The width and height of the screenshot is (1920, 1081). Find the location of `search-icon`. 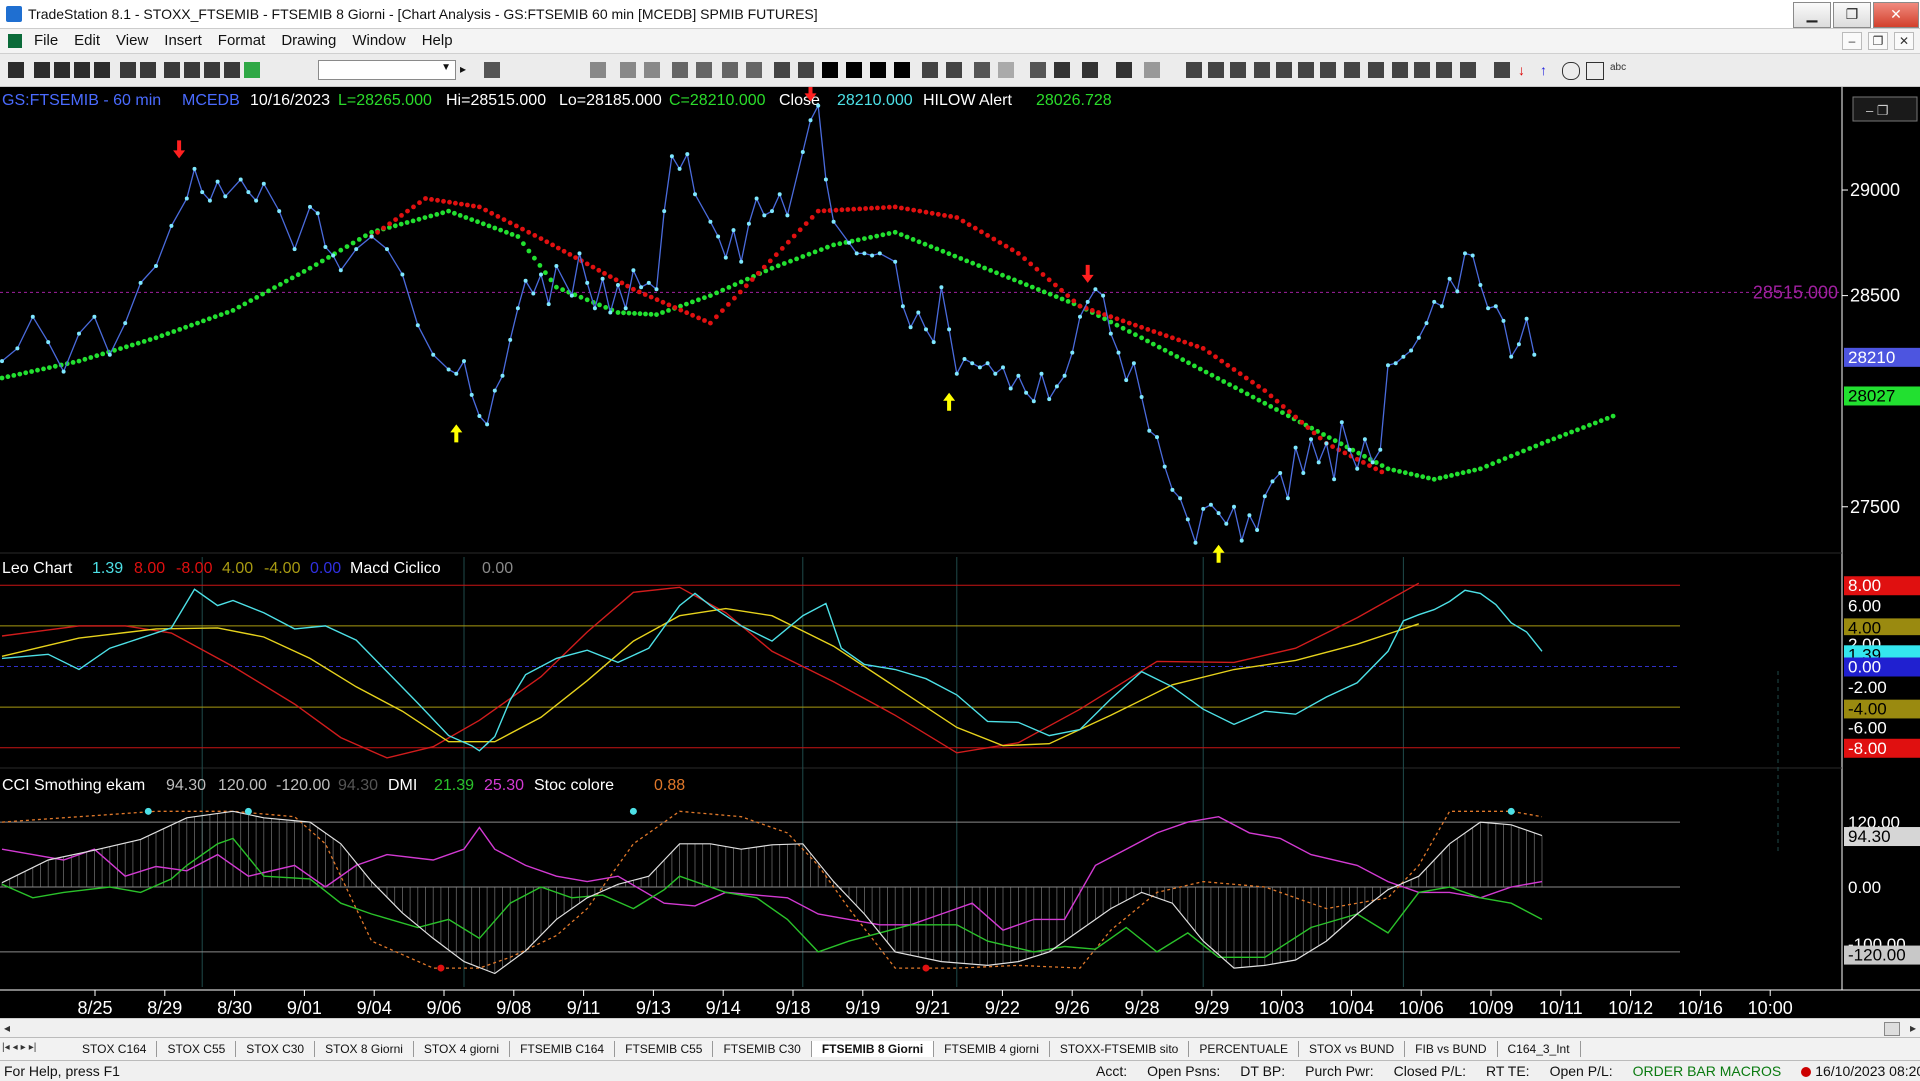

search-icon is located at coordinates (492, 70).